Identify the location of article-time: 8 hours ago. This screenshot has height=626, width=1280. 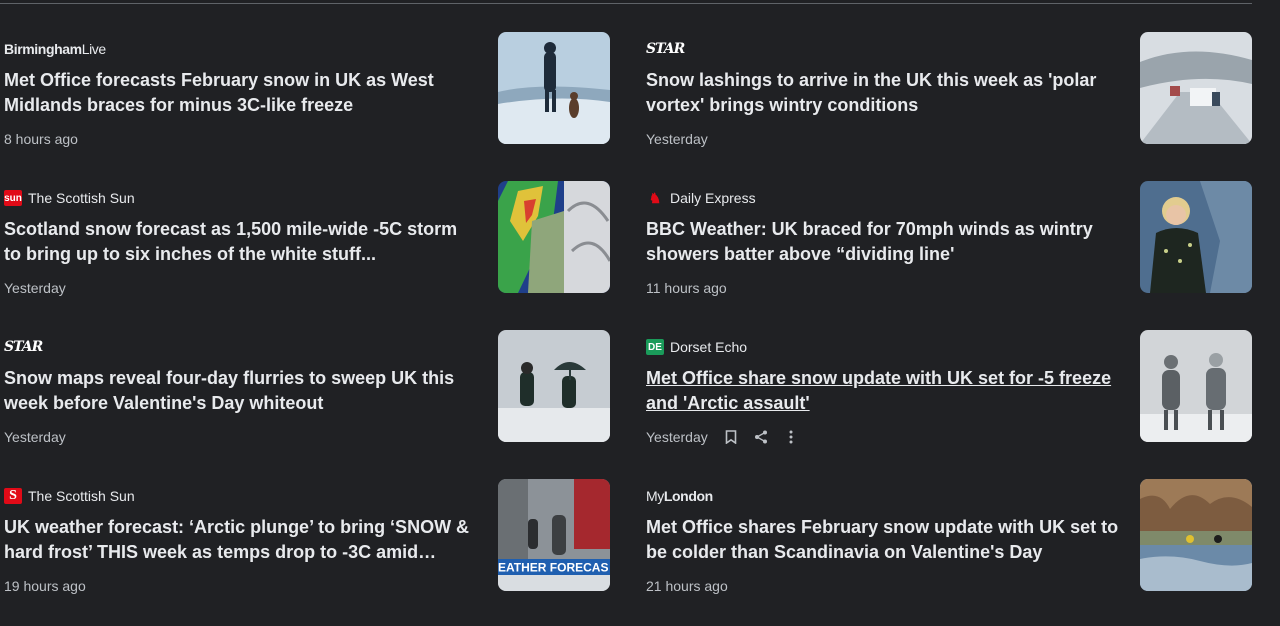
(41, 139).